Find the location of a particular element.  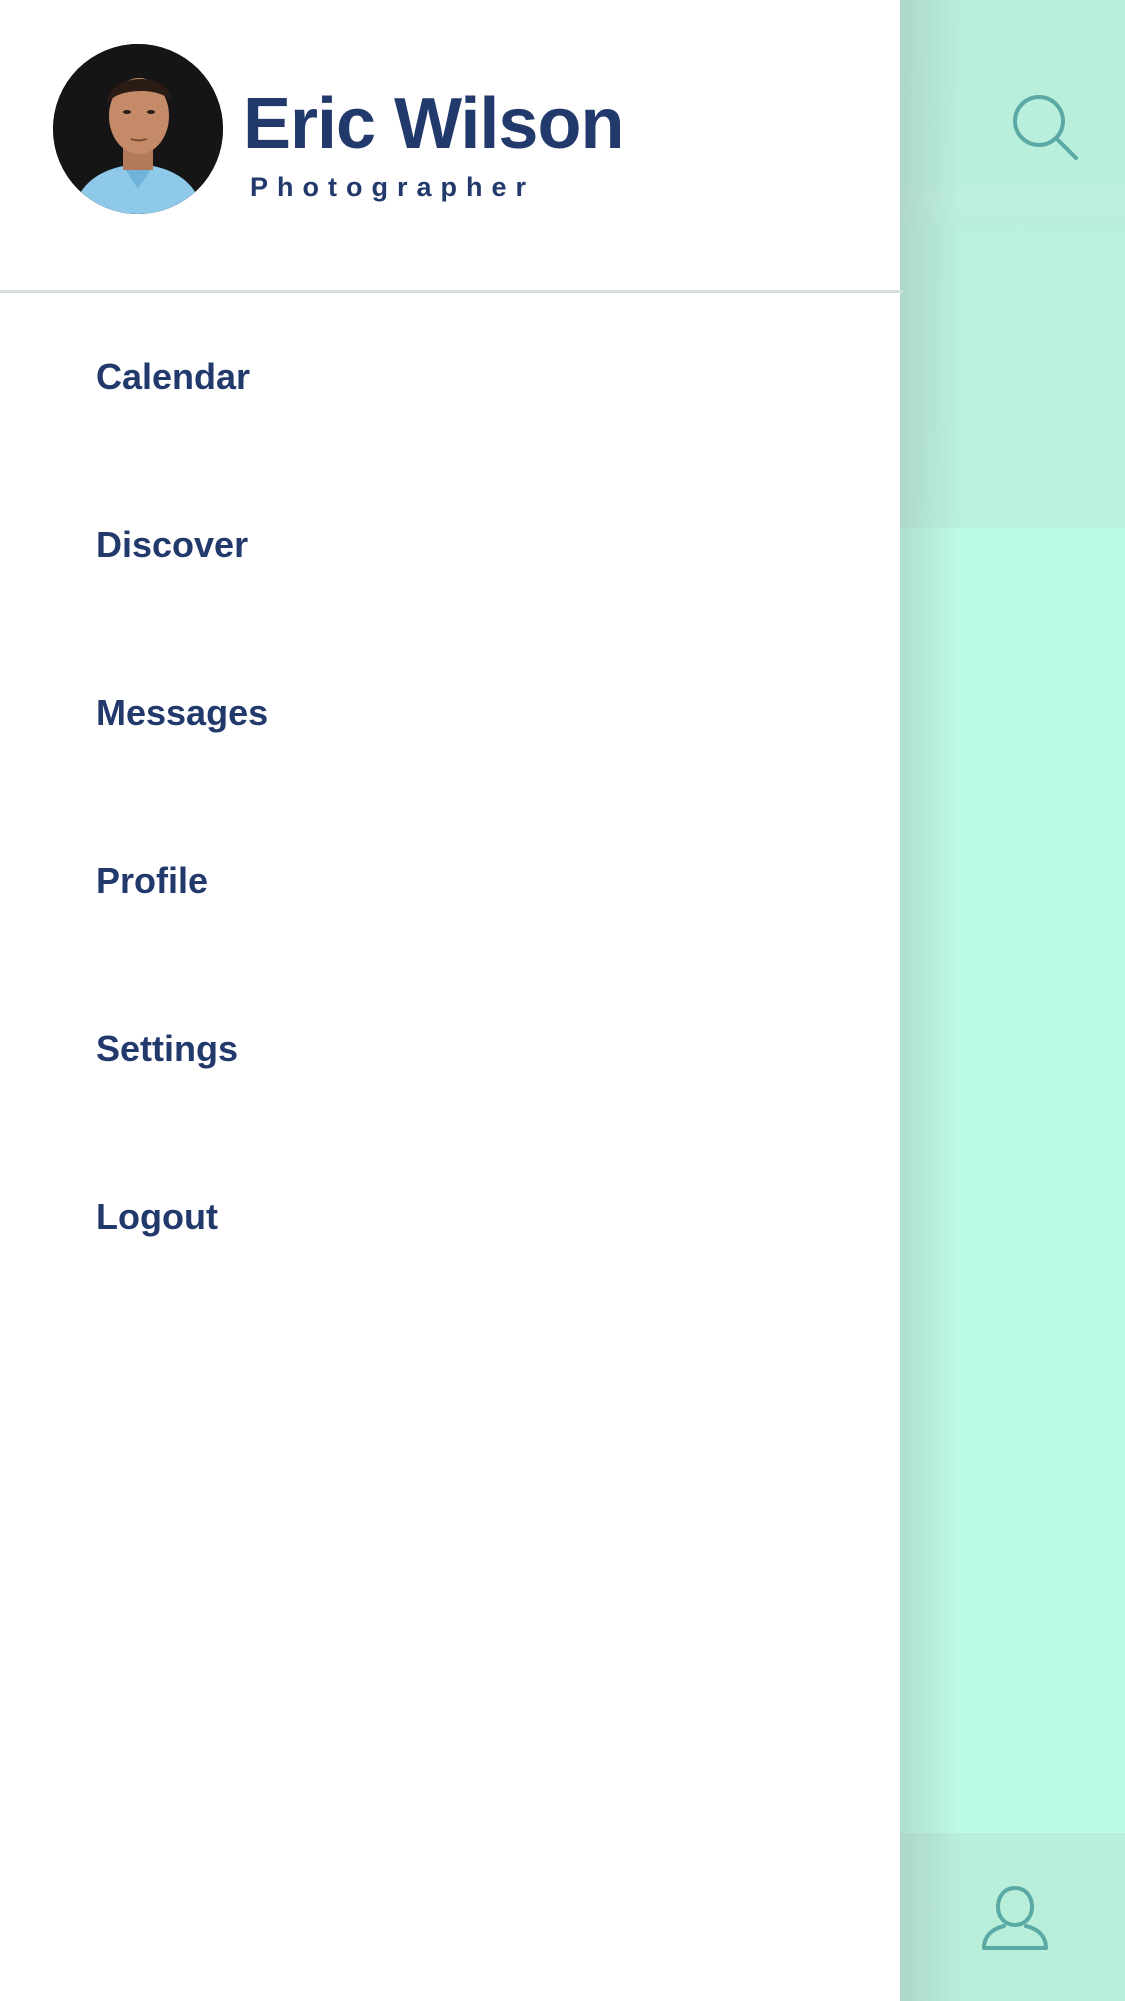

menu-item-messages: Messages is located at coordinates (450, 713).